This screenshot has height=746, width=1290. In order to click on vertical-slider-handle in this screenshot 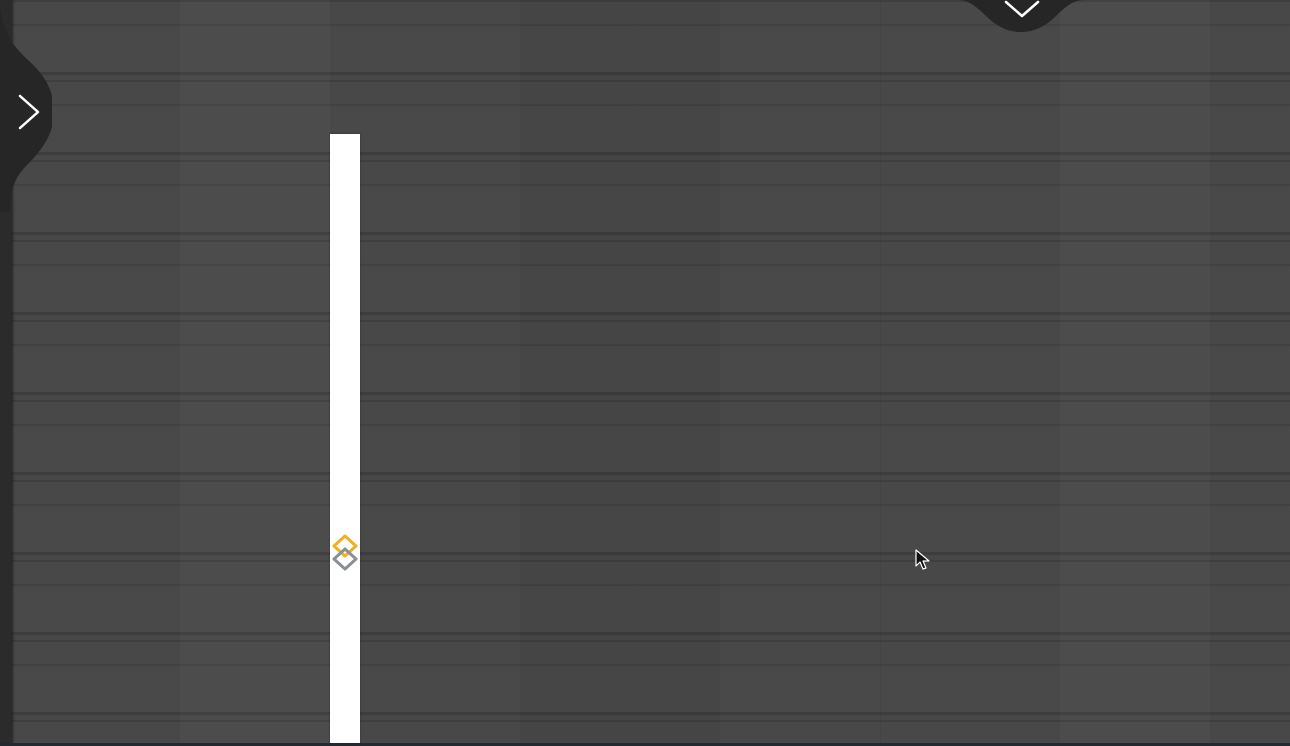, I will do `click(345, 554)`.